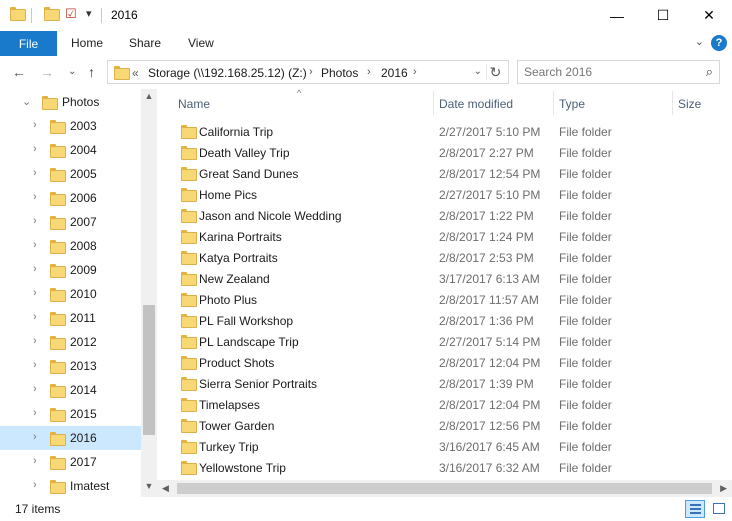 The width and height of the screenshot is (732, 521). I want to click on column-header-name: Name, so click(194, 104).